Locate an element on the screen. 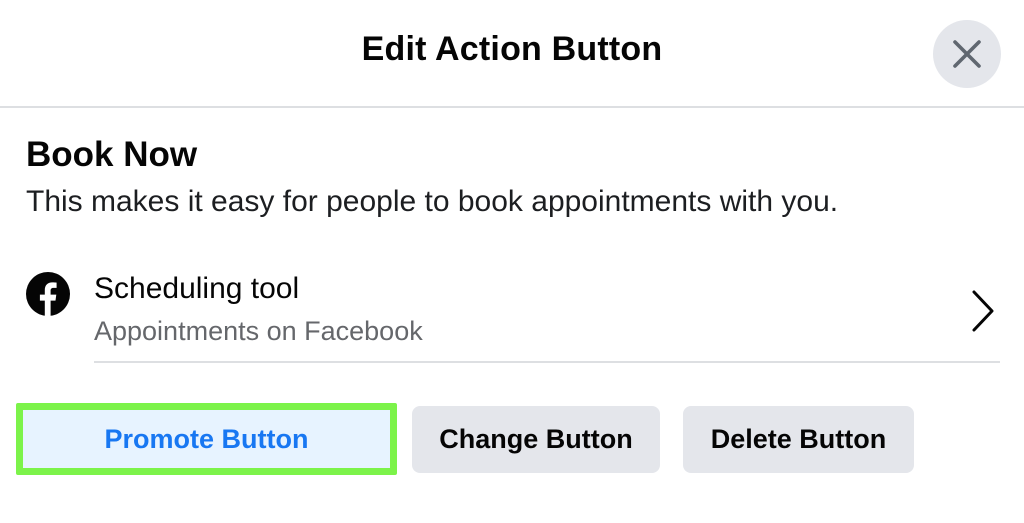 The image size is (1024, 523). dialog-title: Edit Action Button is located at coordinates (512, 49).